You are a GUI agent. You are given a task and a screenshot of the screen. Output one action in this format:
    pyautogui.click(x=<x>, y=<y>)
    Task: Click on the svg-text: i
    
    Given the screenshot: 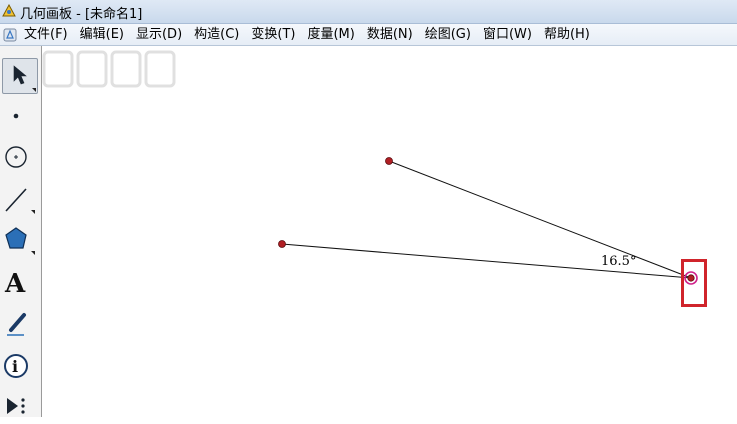 What is the action you would take?
    pyautogui.click(x=15, y=366)
    